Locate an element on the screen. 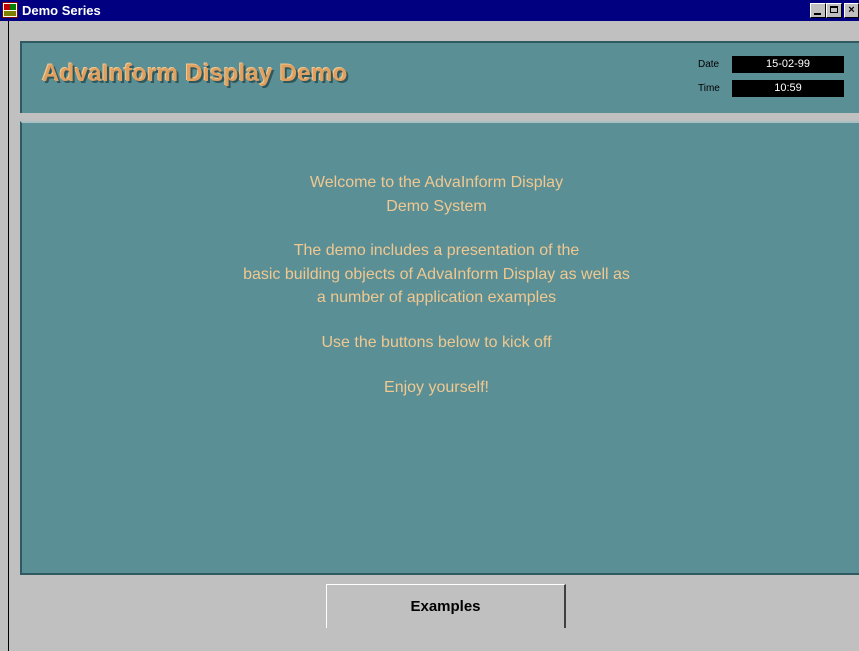 This screenshot has width=859, height=651. window-titlebar: Demo Series × is located at coordinates (429, 10).